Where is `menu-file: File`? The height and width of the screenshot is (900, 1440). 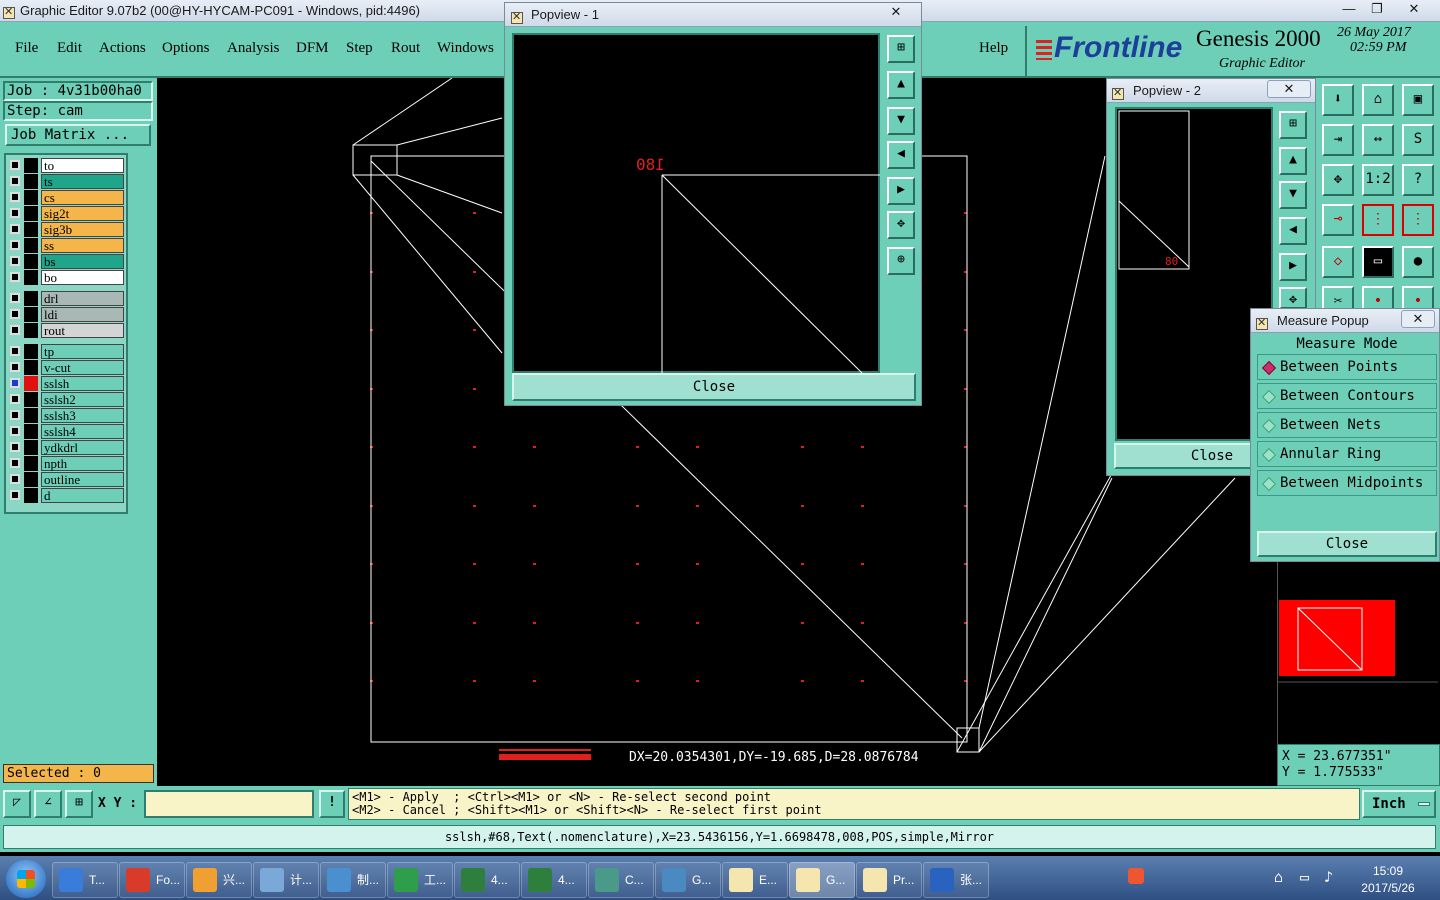 menu-file: File is located at coordinates (26, 48).